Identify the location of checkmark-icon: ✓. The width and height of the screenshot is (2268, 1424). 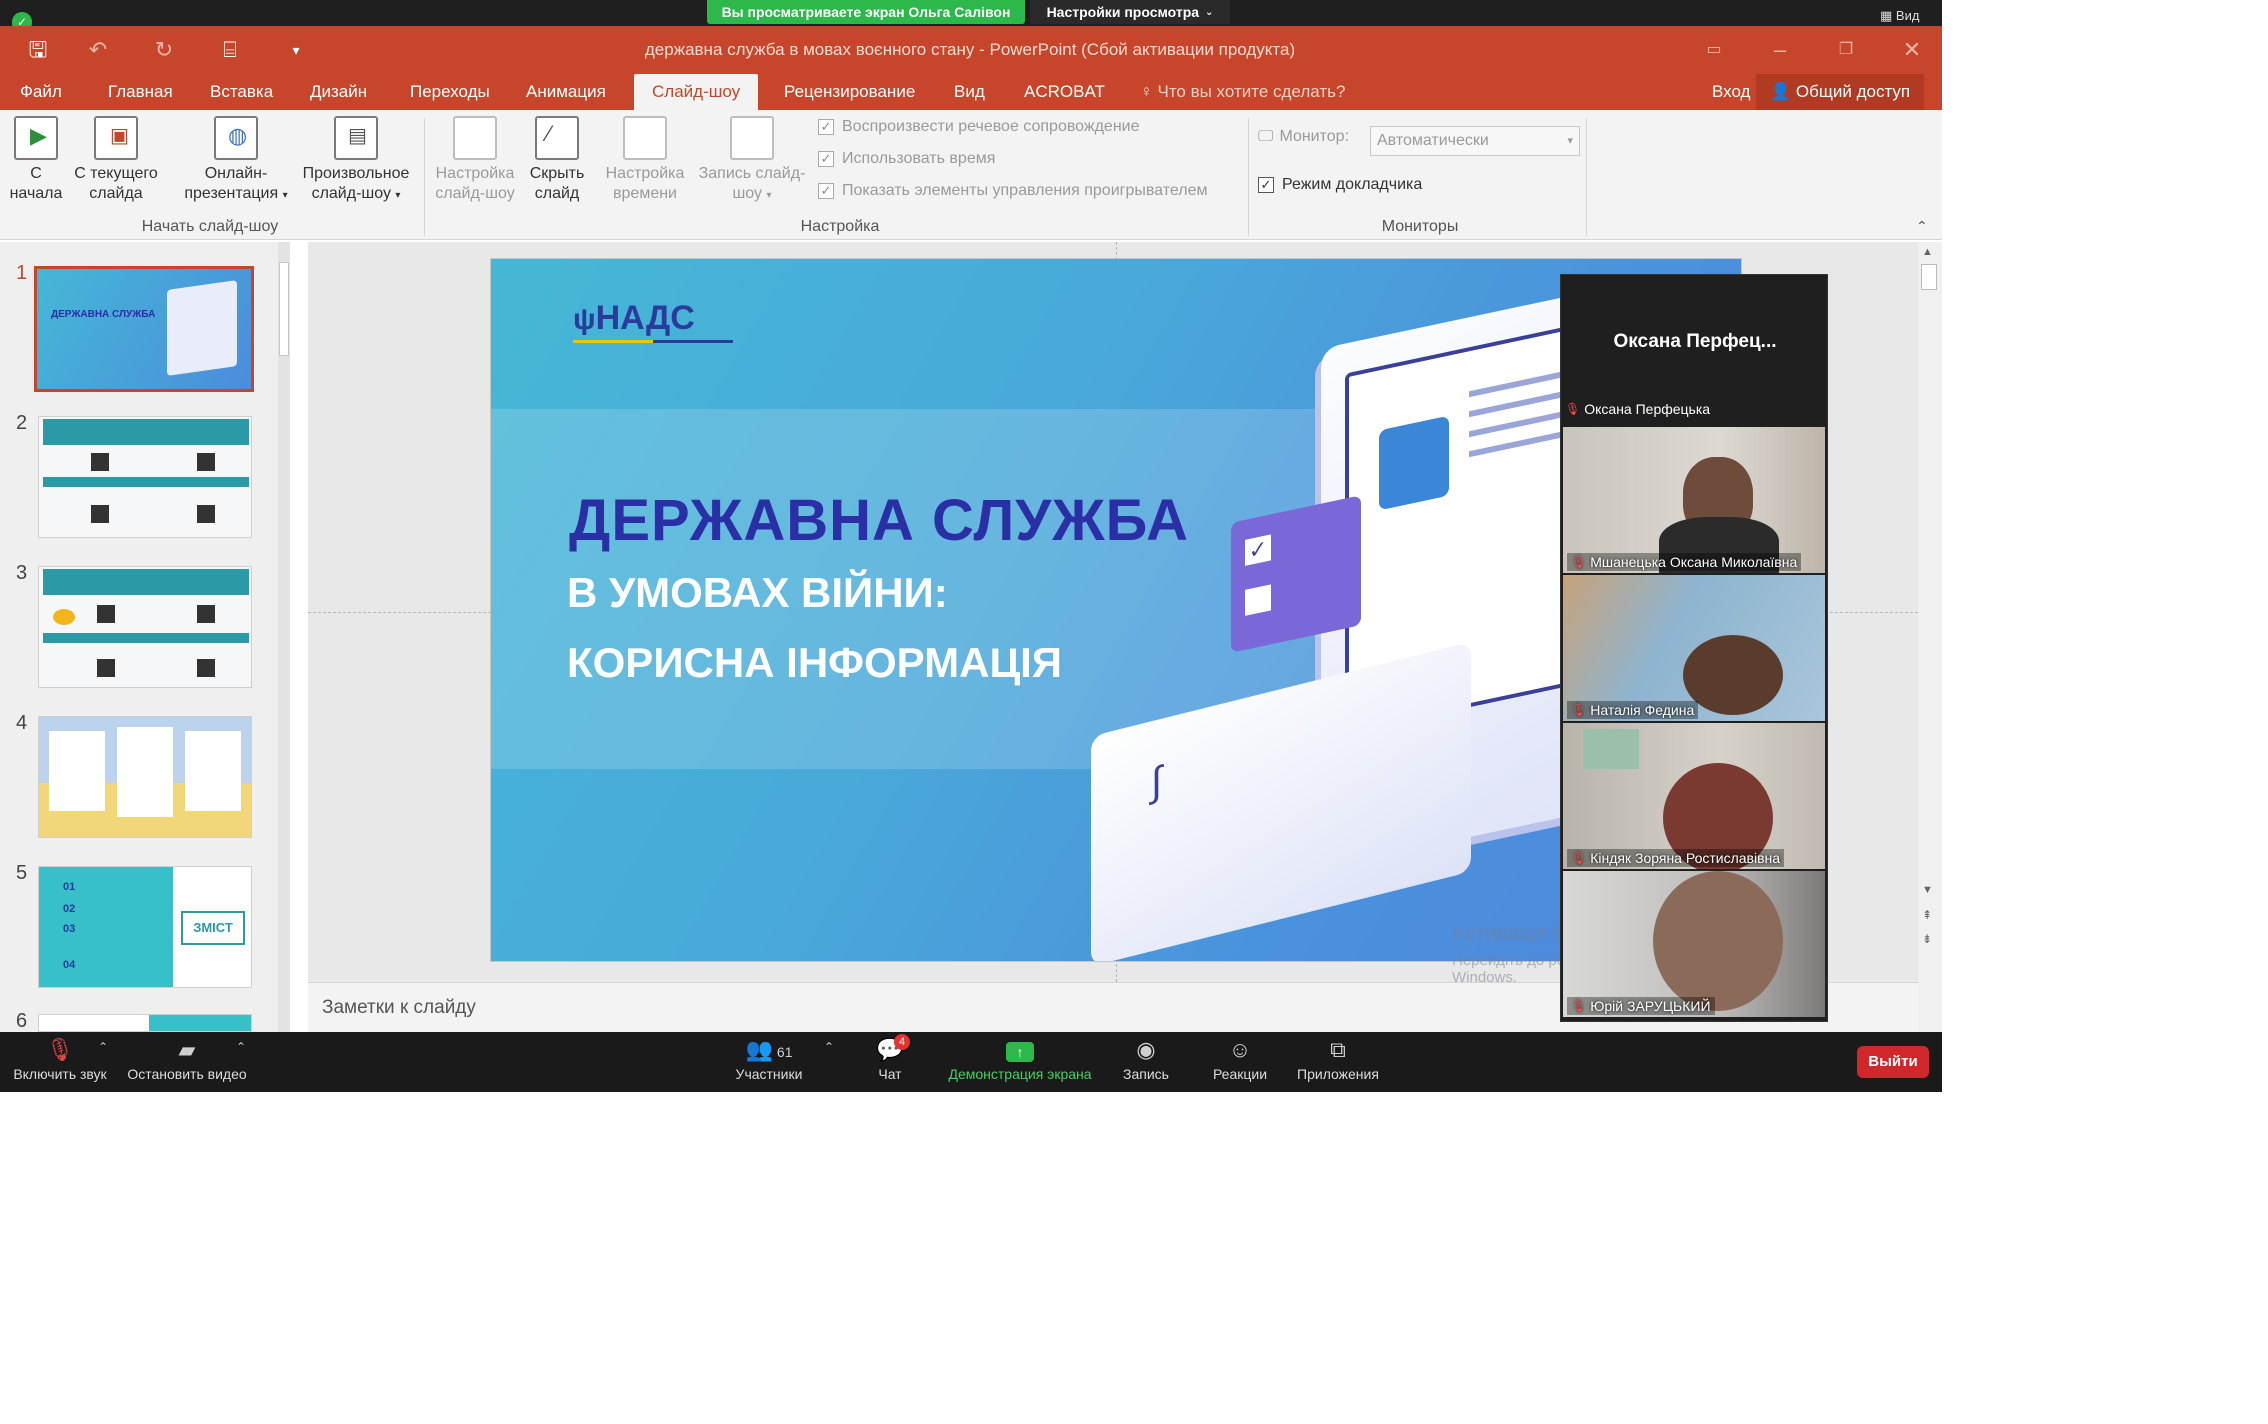
(1258, 550).